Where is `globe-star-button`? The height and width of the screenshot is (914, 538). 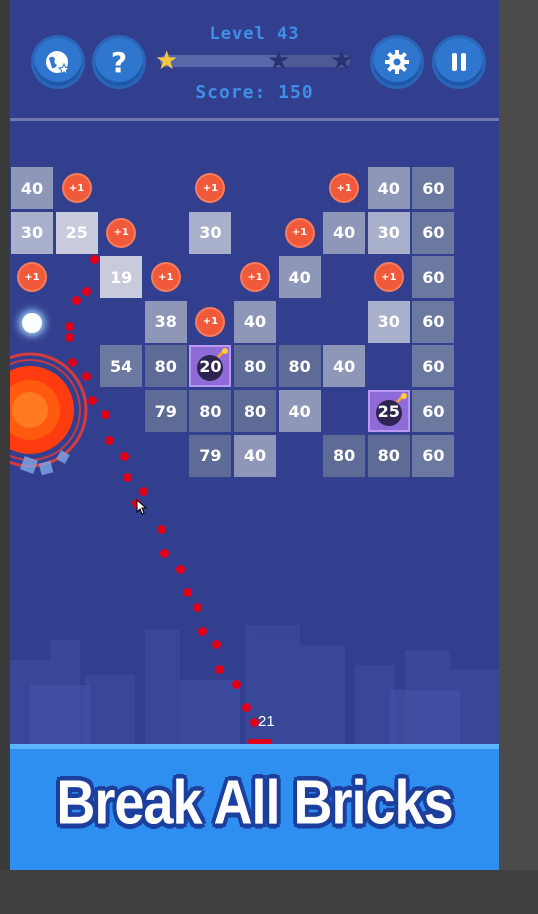
globe-star-button is located at coordinates (58, 62).